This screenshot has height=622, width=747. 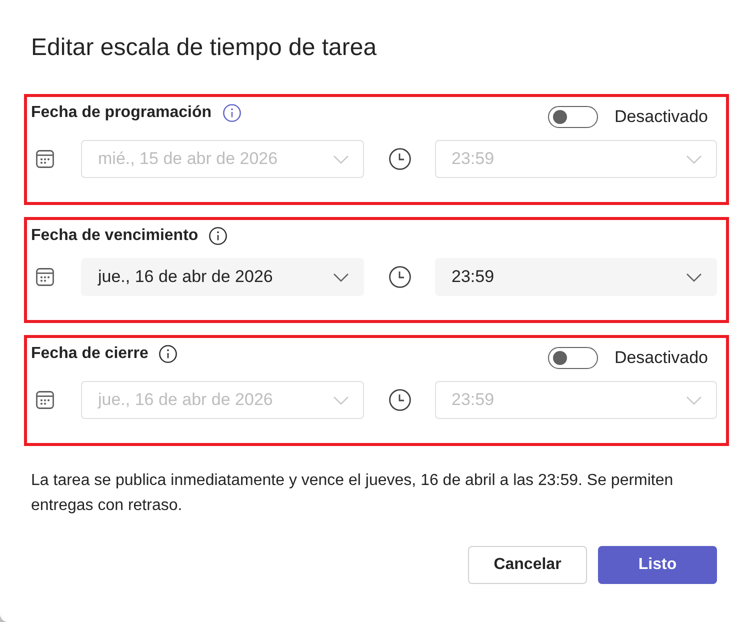 What do you see at coordinates (527, 565) in the screenshot?
I see `cancel-button: Cancelar` at bounding box center [527, 565].